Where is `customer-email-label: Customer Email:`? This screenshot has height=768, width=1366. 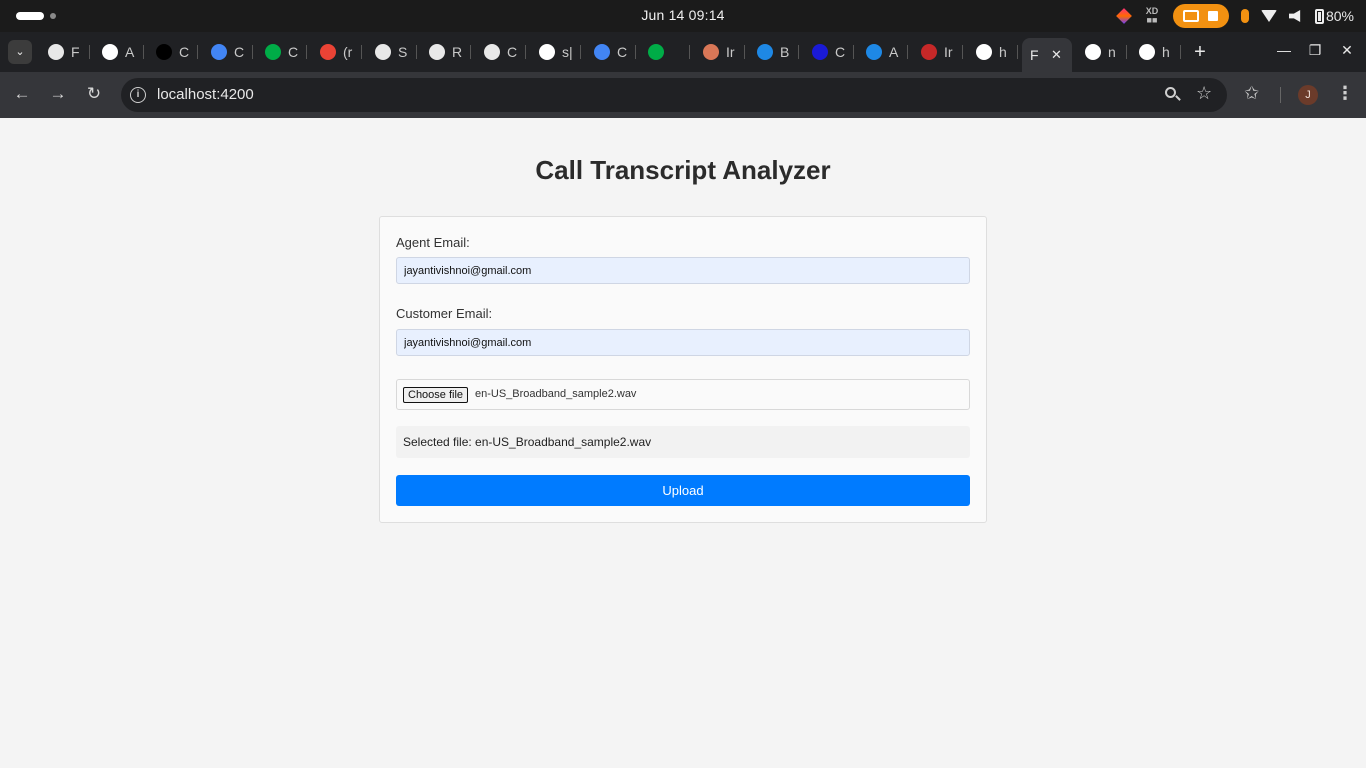
customer-email-label: Customer Email: is located at coordinates (444, 313).